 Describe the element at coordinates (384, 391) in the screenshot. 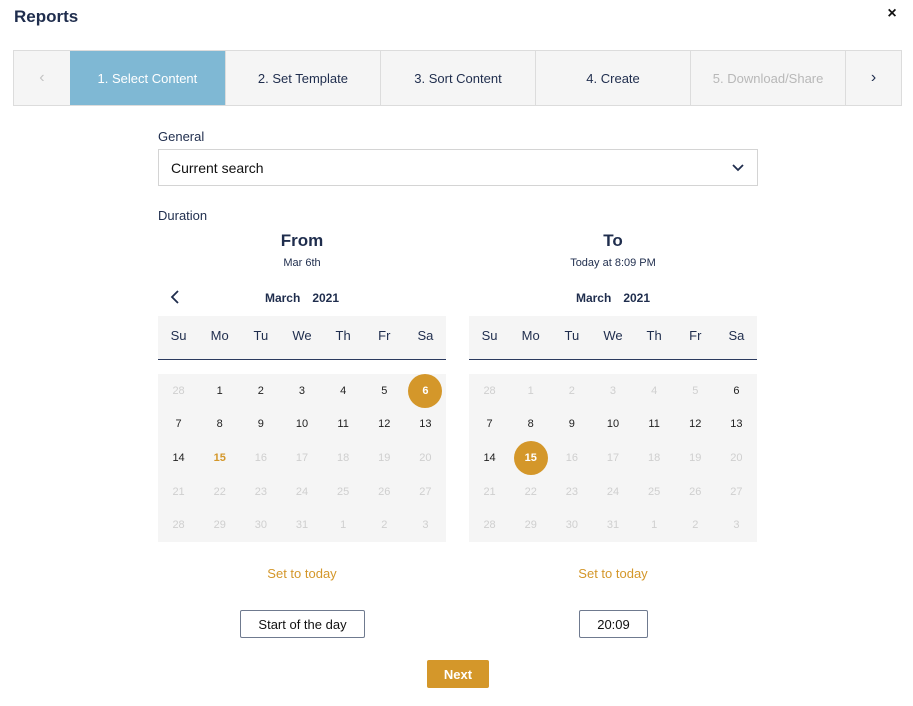

I see `from-day-cell: 5` at that location.